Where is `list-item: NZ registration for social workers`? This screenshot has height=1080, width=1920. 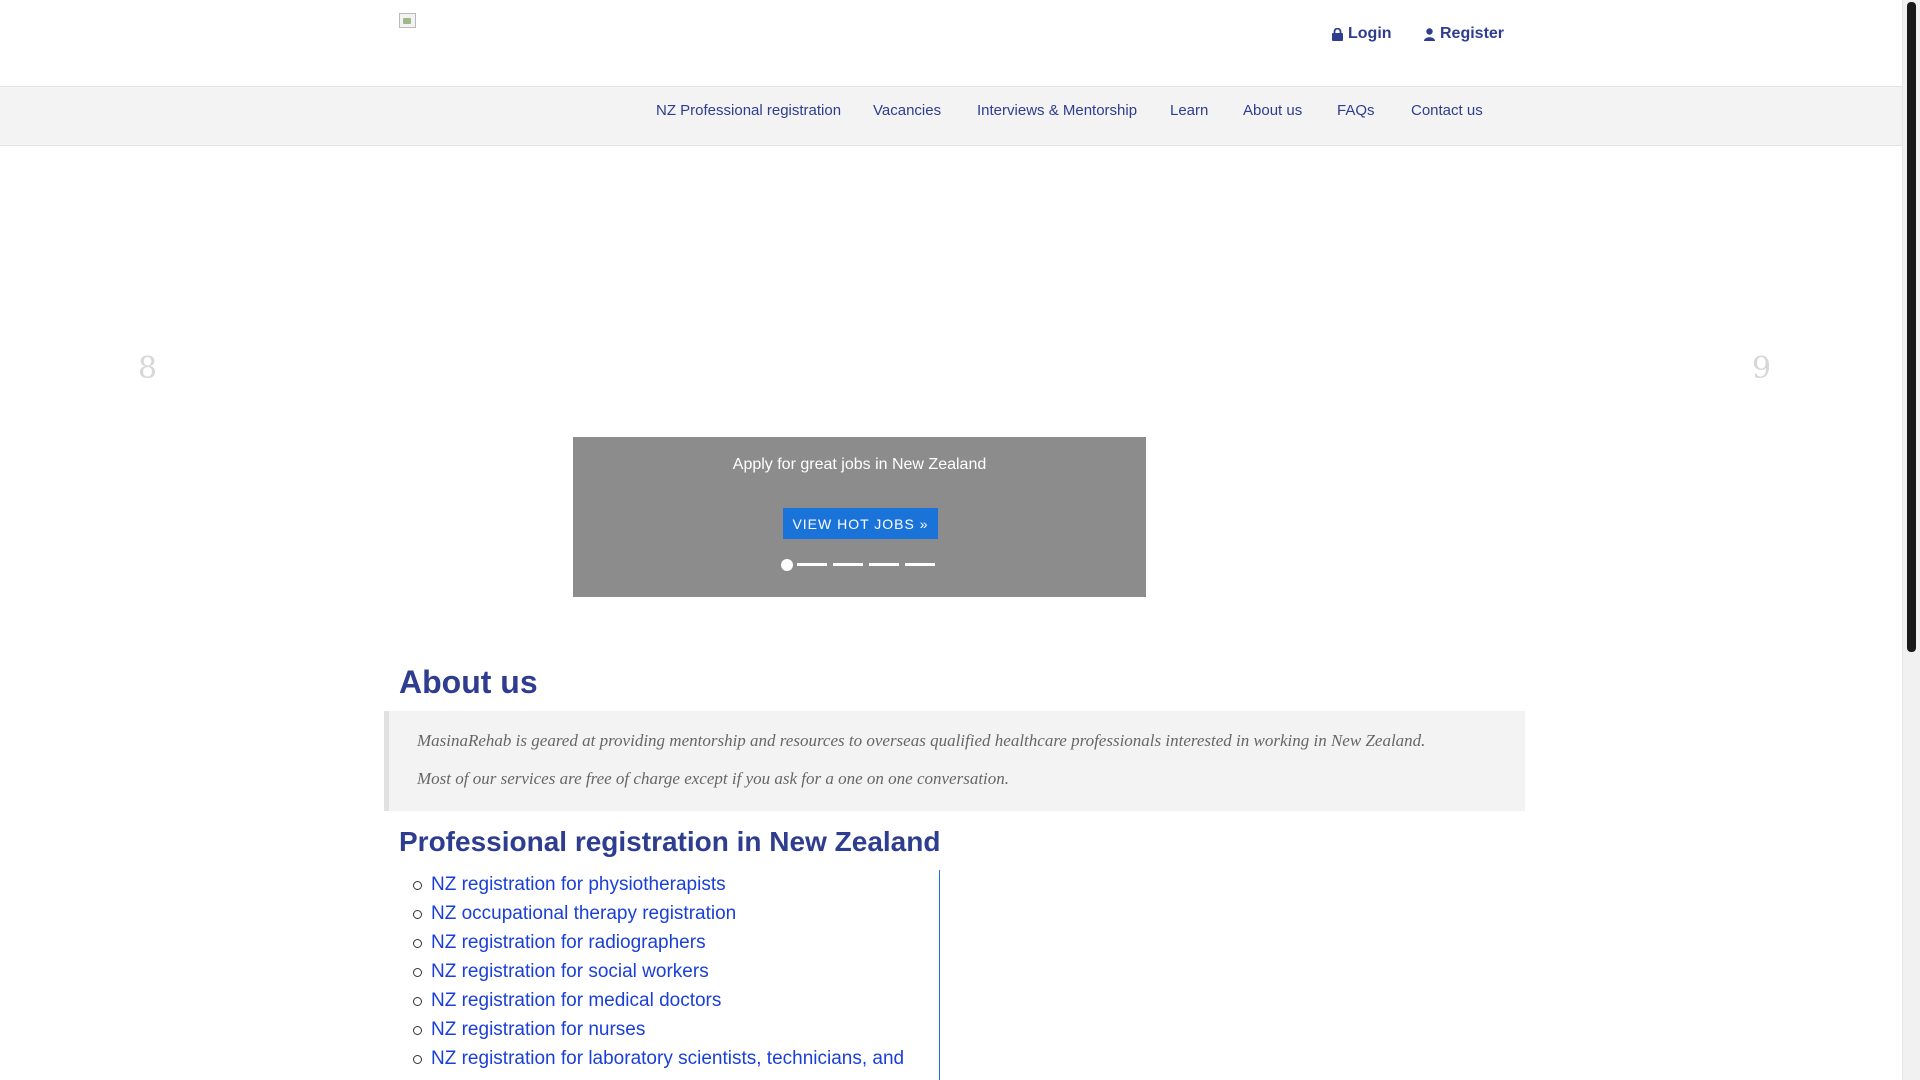 list-item: NZ registration for social workers is located at coordinates (669, 971).